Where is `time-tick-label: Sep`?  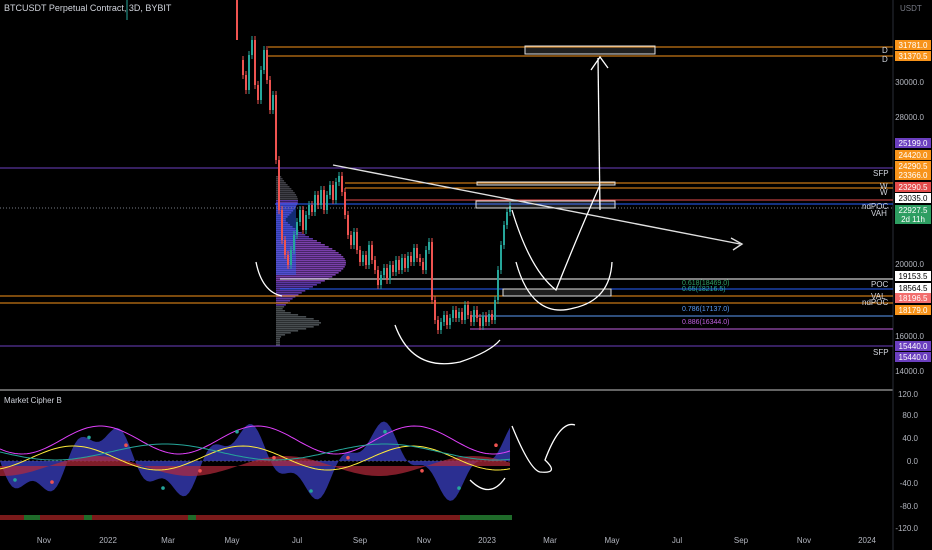 time-tick-label: Sep is located at coordinates (741, 540).